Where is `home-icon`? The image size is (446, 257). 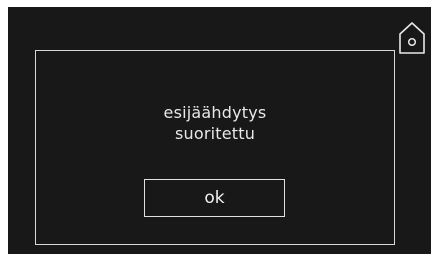 home-icon is located at coordinates (412, 38).